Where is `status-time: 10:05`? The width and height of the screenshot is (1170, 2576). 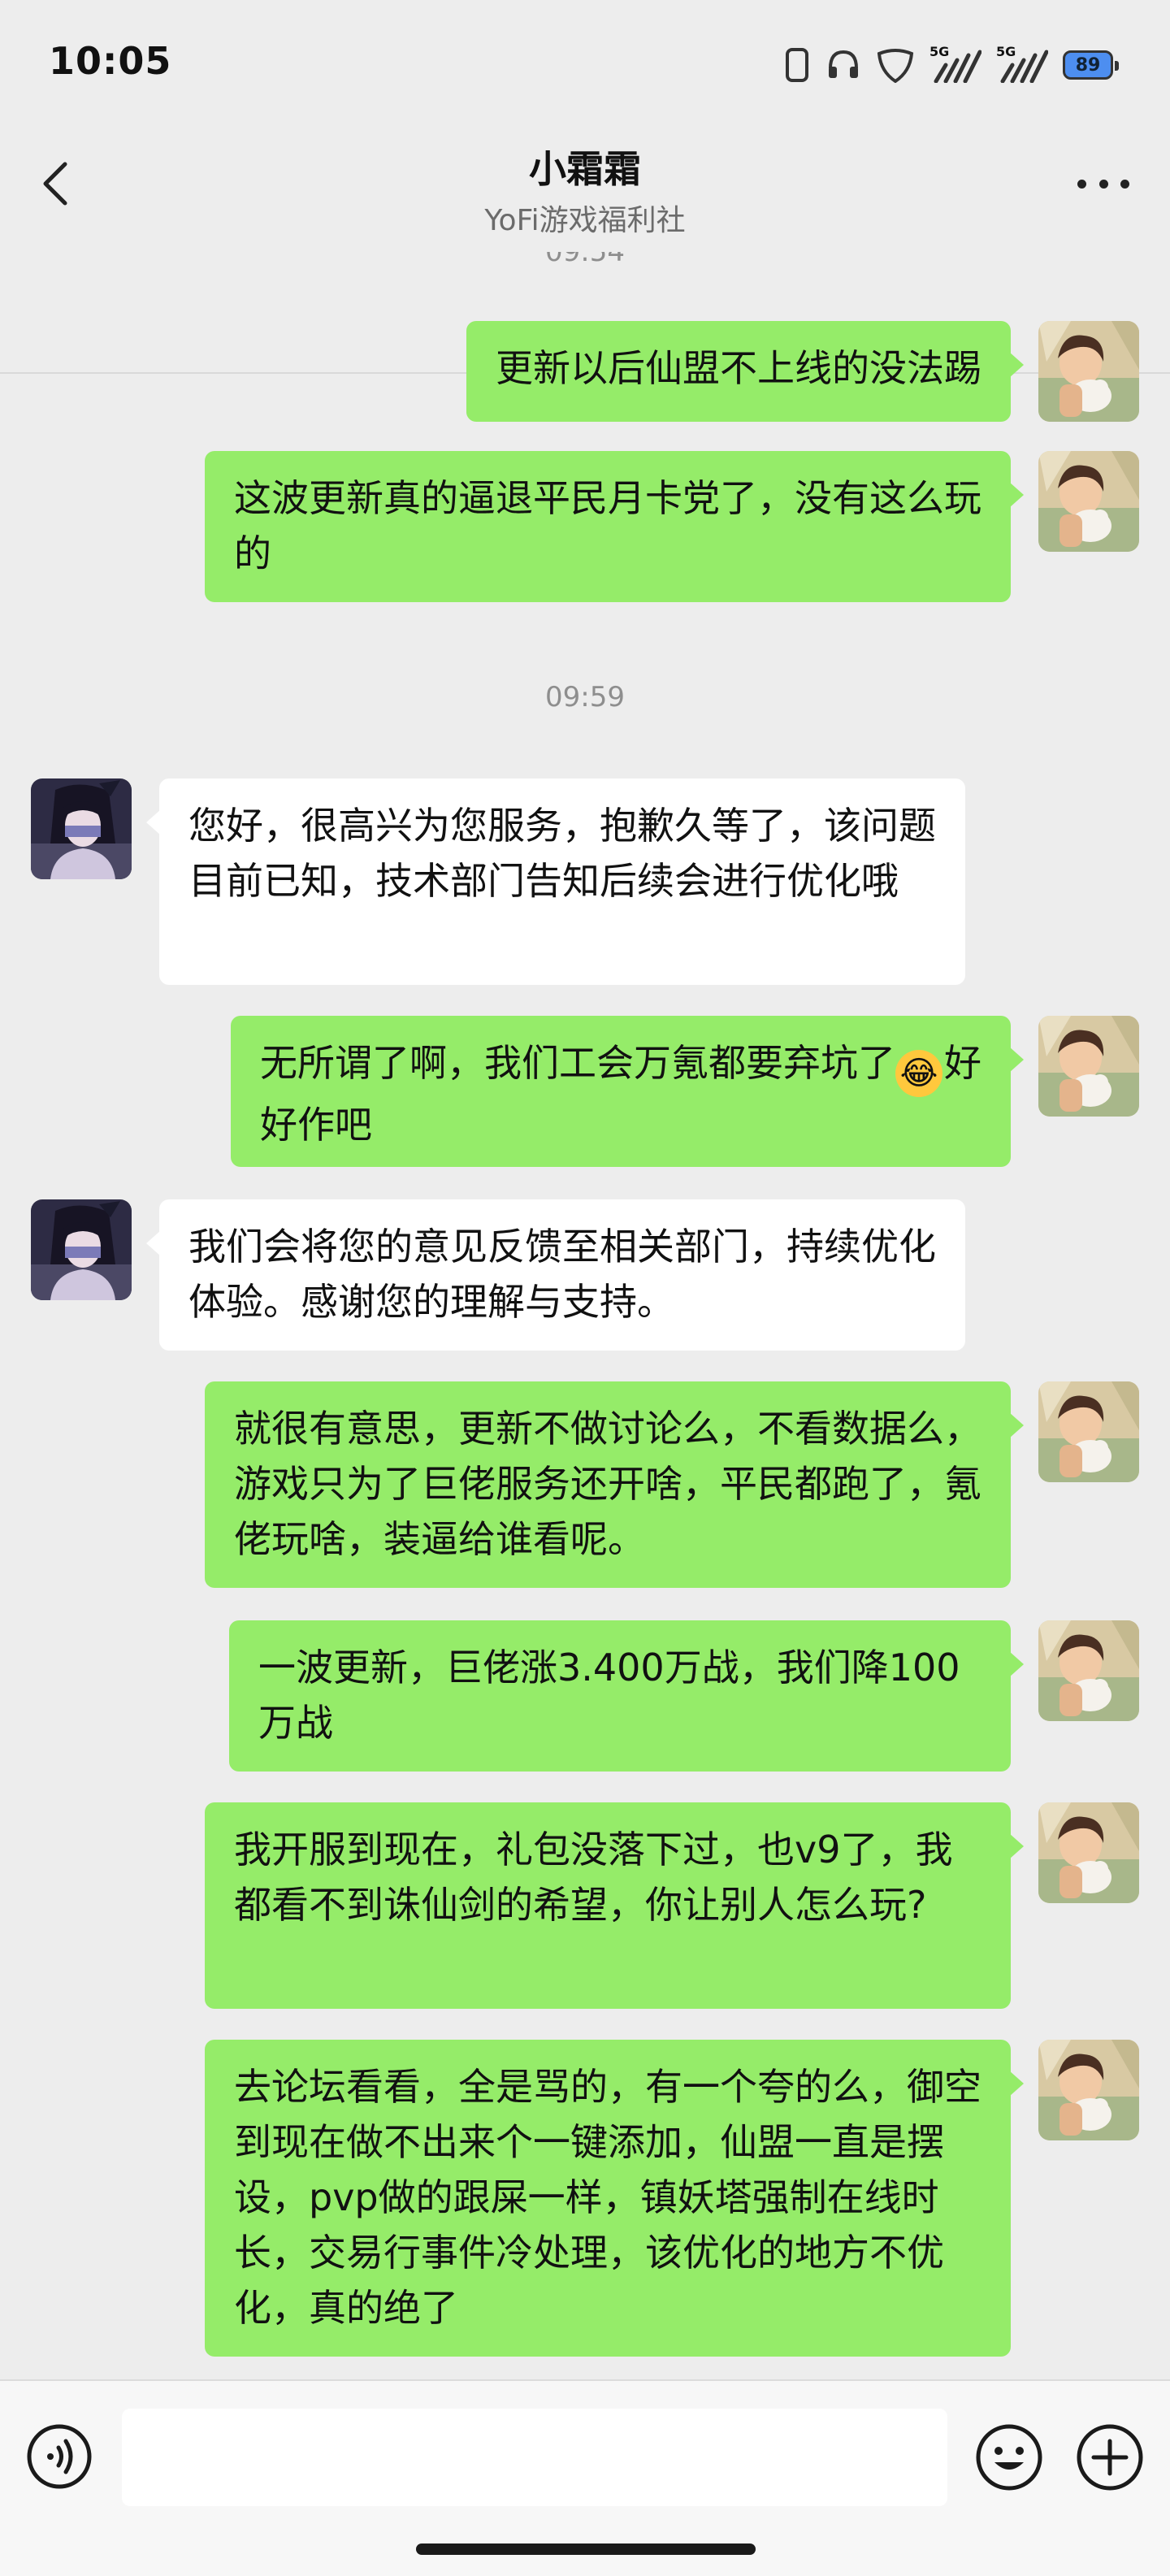 status-time: 10:05 is located at coordinates (110, 61).